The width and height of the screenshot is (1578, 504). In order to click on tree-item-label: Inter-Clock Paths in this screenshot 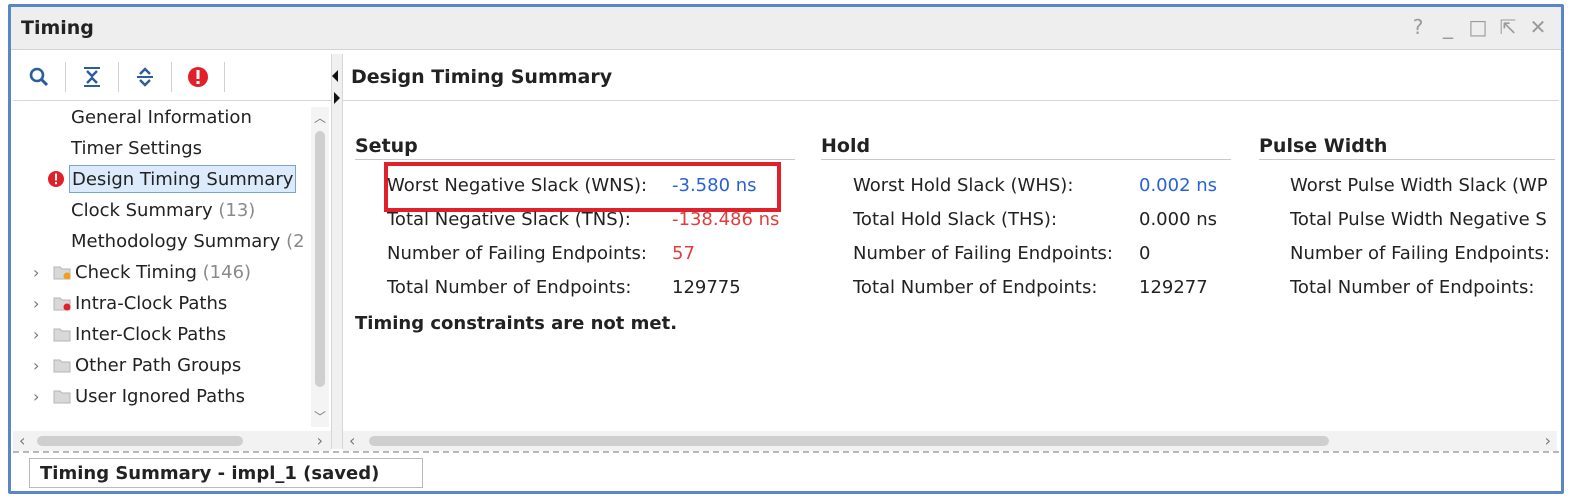, I will do `click(151, 334)`.